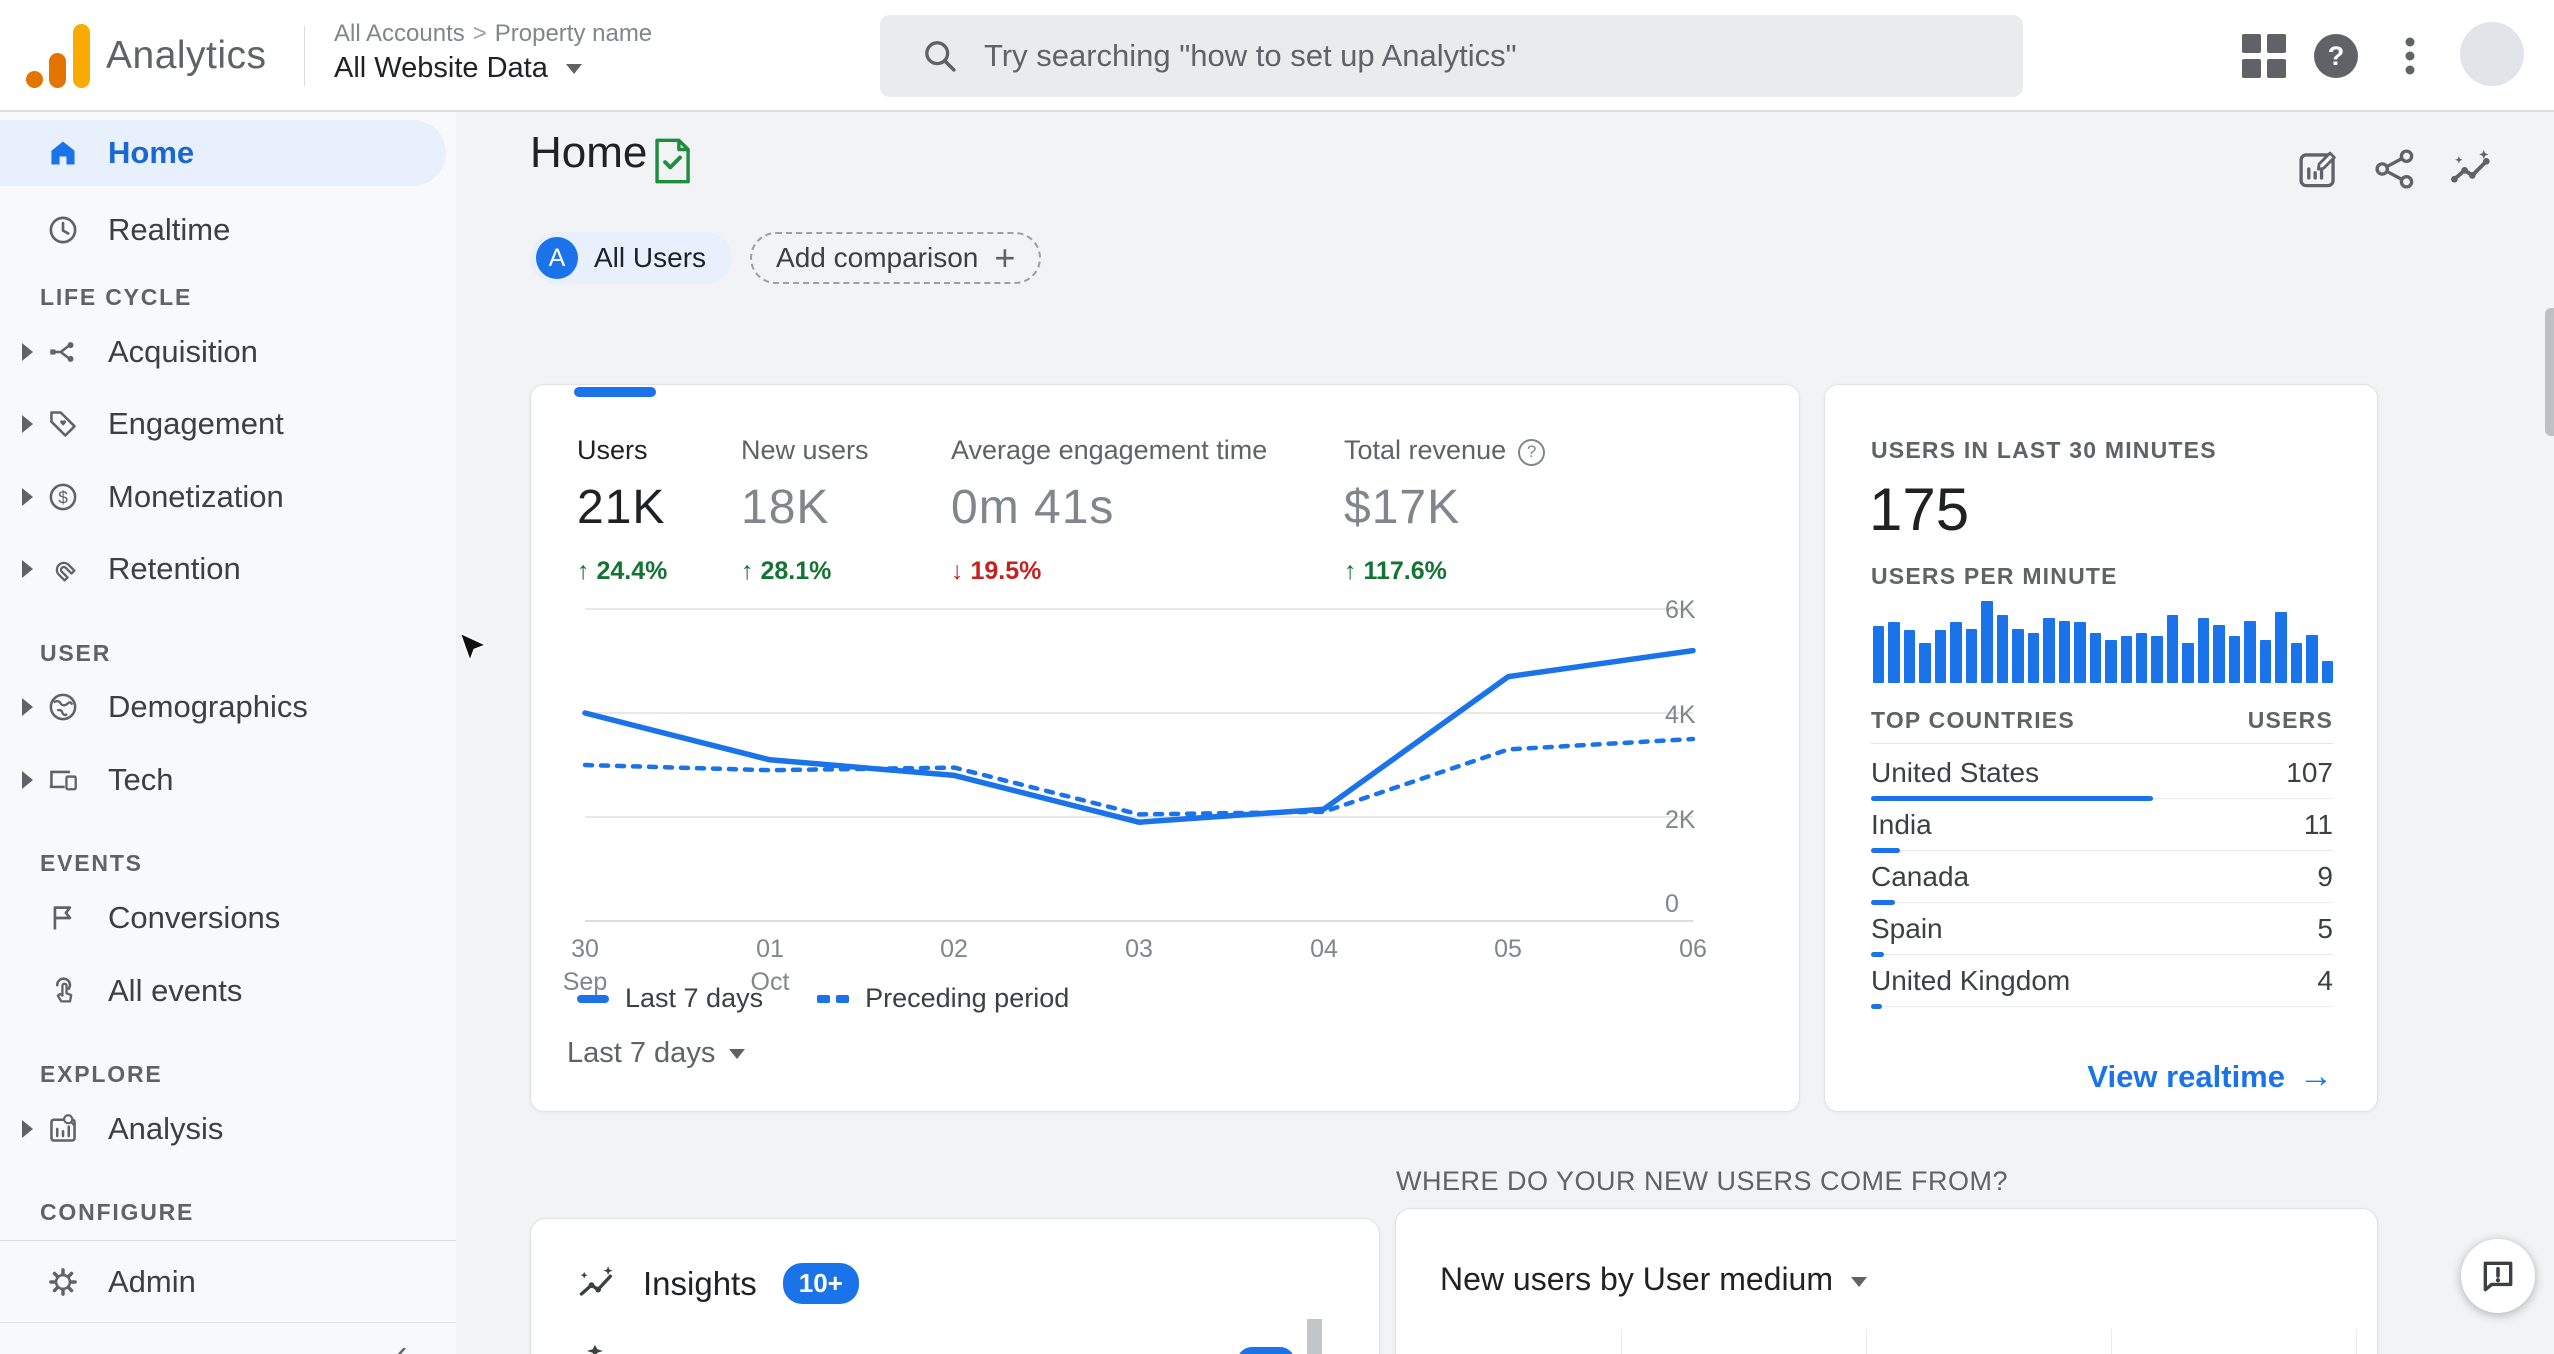  What do you see at coordinates (805, 450) in the screenshot?
I see `metric-label: New users` at bounding box center [805, 450].